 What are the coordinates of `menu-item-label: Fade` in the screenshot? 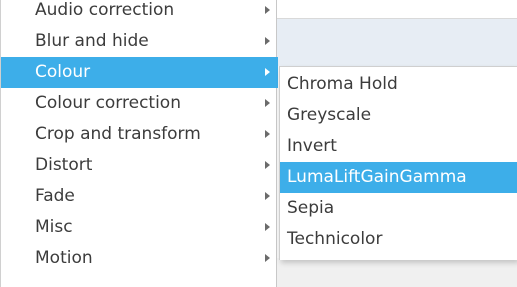 It's located at (55, 196).